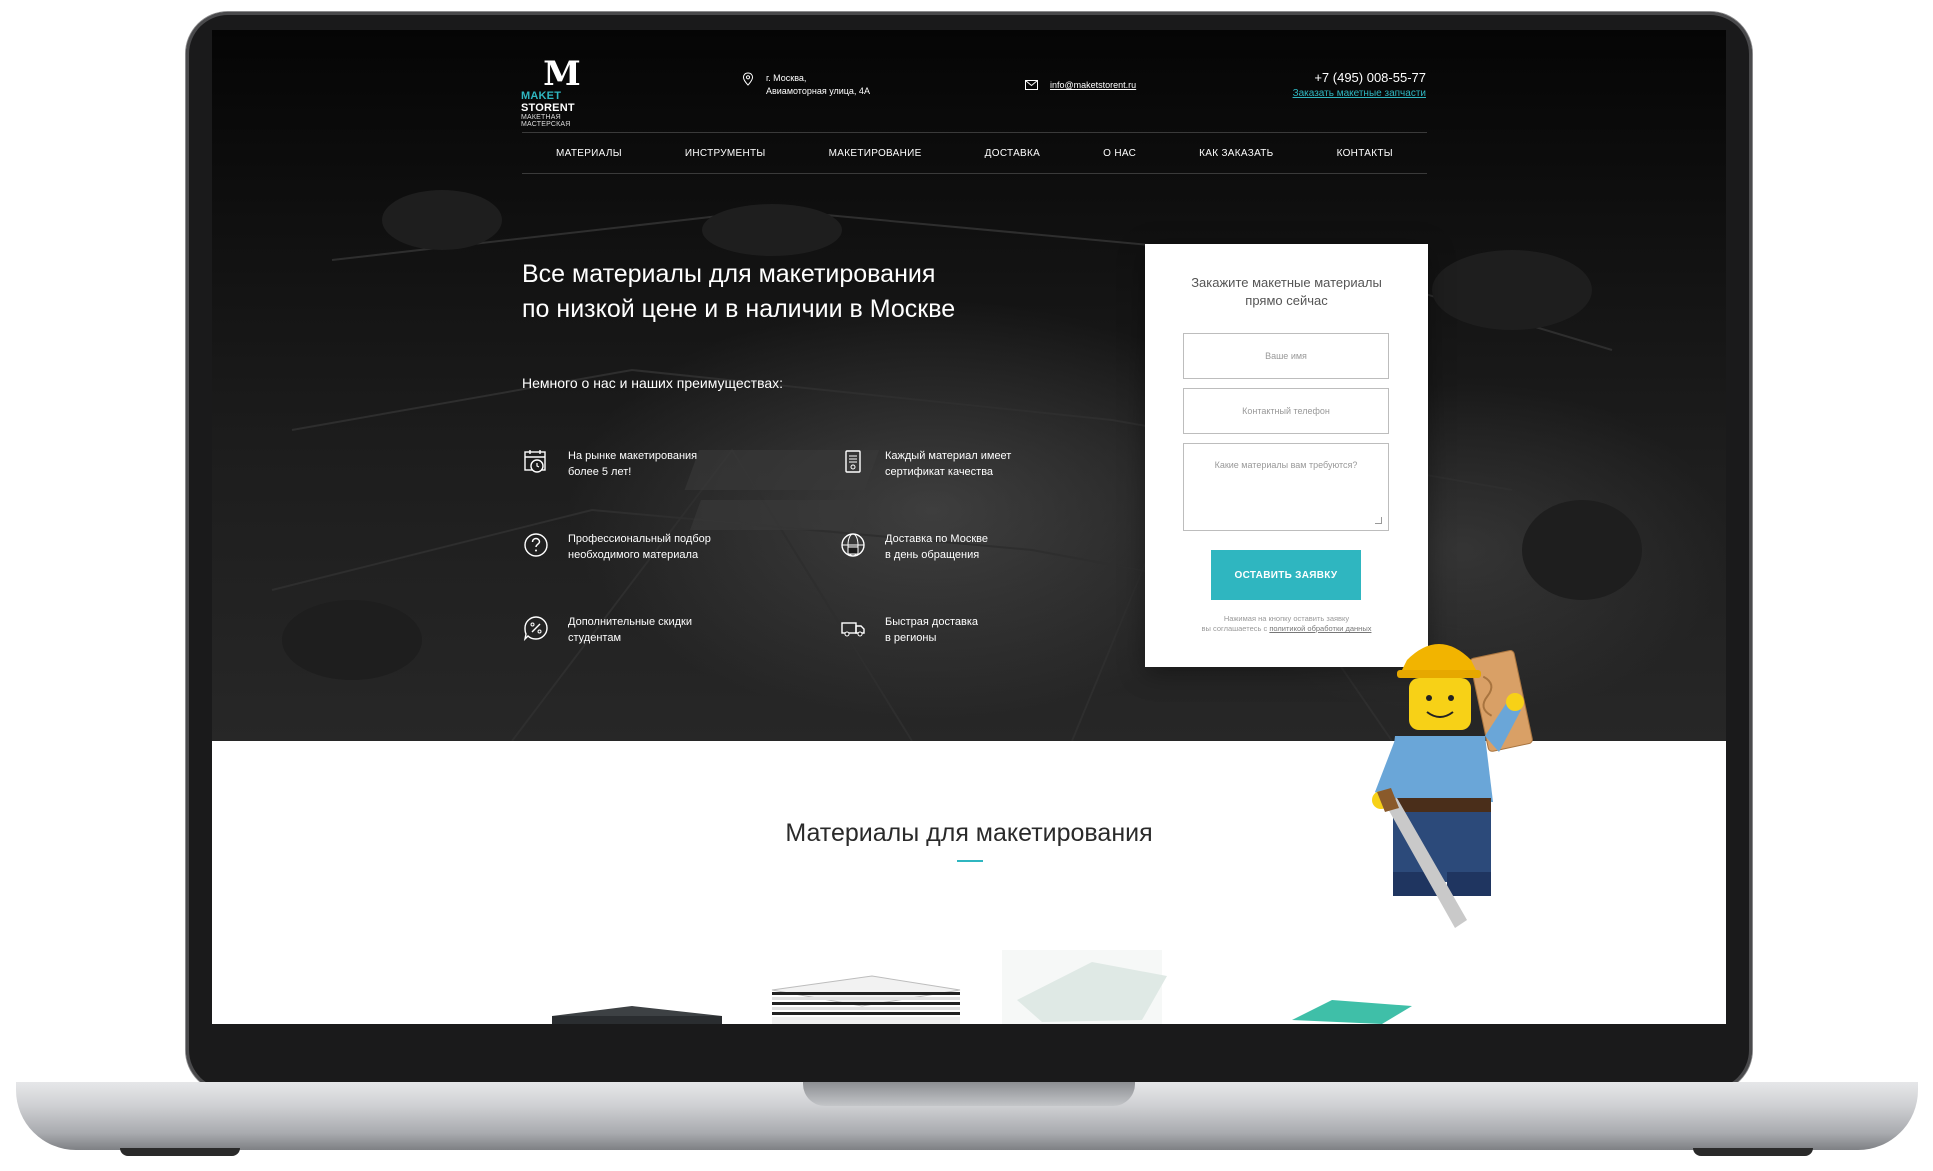 This screenshot has width=1933, height=1171. What do you see at coordinates (969, 1094) in the screenshot?
I see `laptop-notch` at bounding box center [969, 1094].